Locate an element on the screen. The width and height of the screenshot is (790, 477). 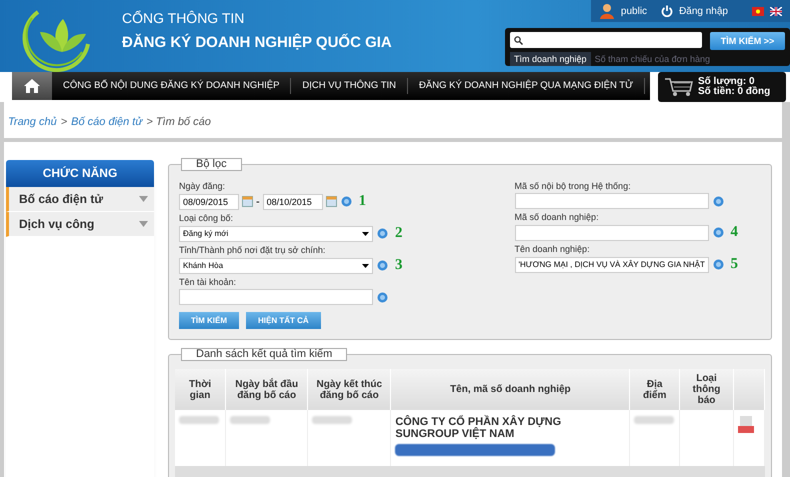
step-number: 2 is located at coordinates (398, 233).